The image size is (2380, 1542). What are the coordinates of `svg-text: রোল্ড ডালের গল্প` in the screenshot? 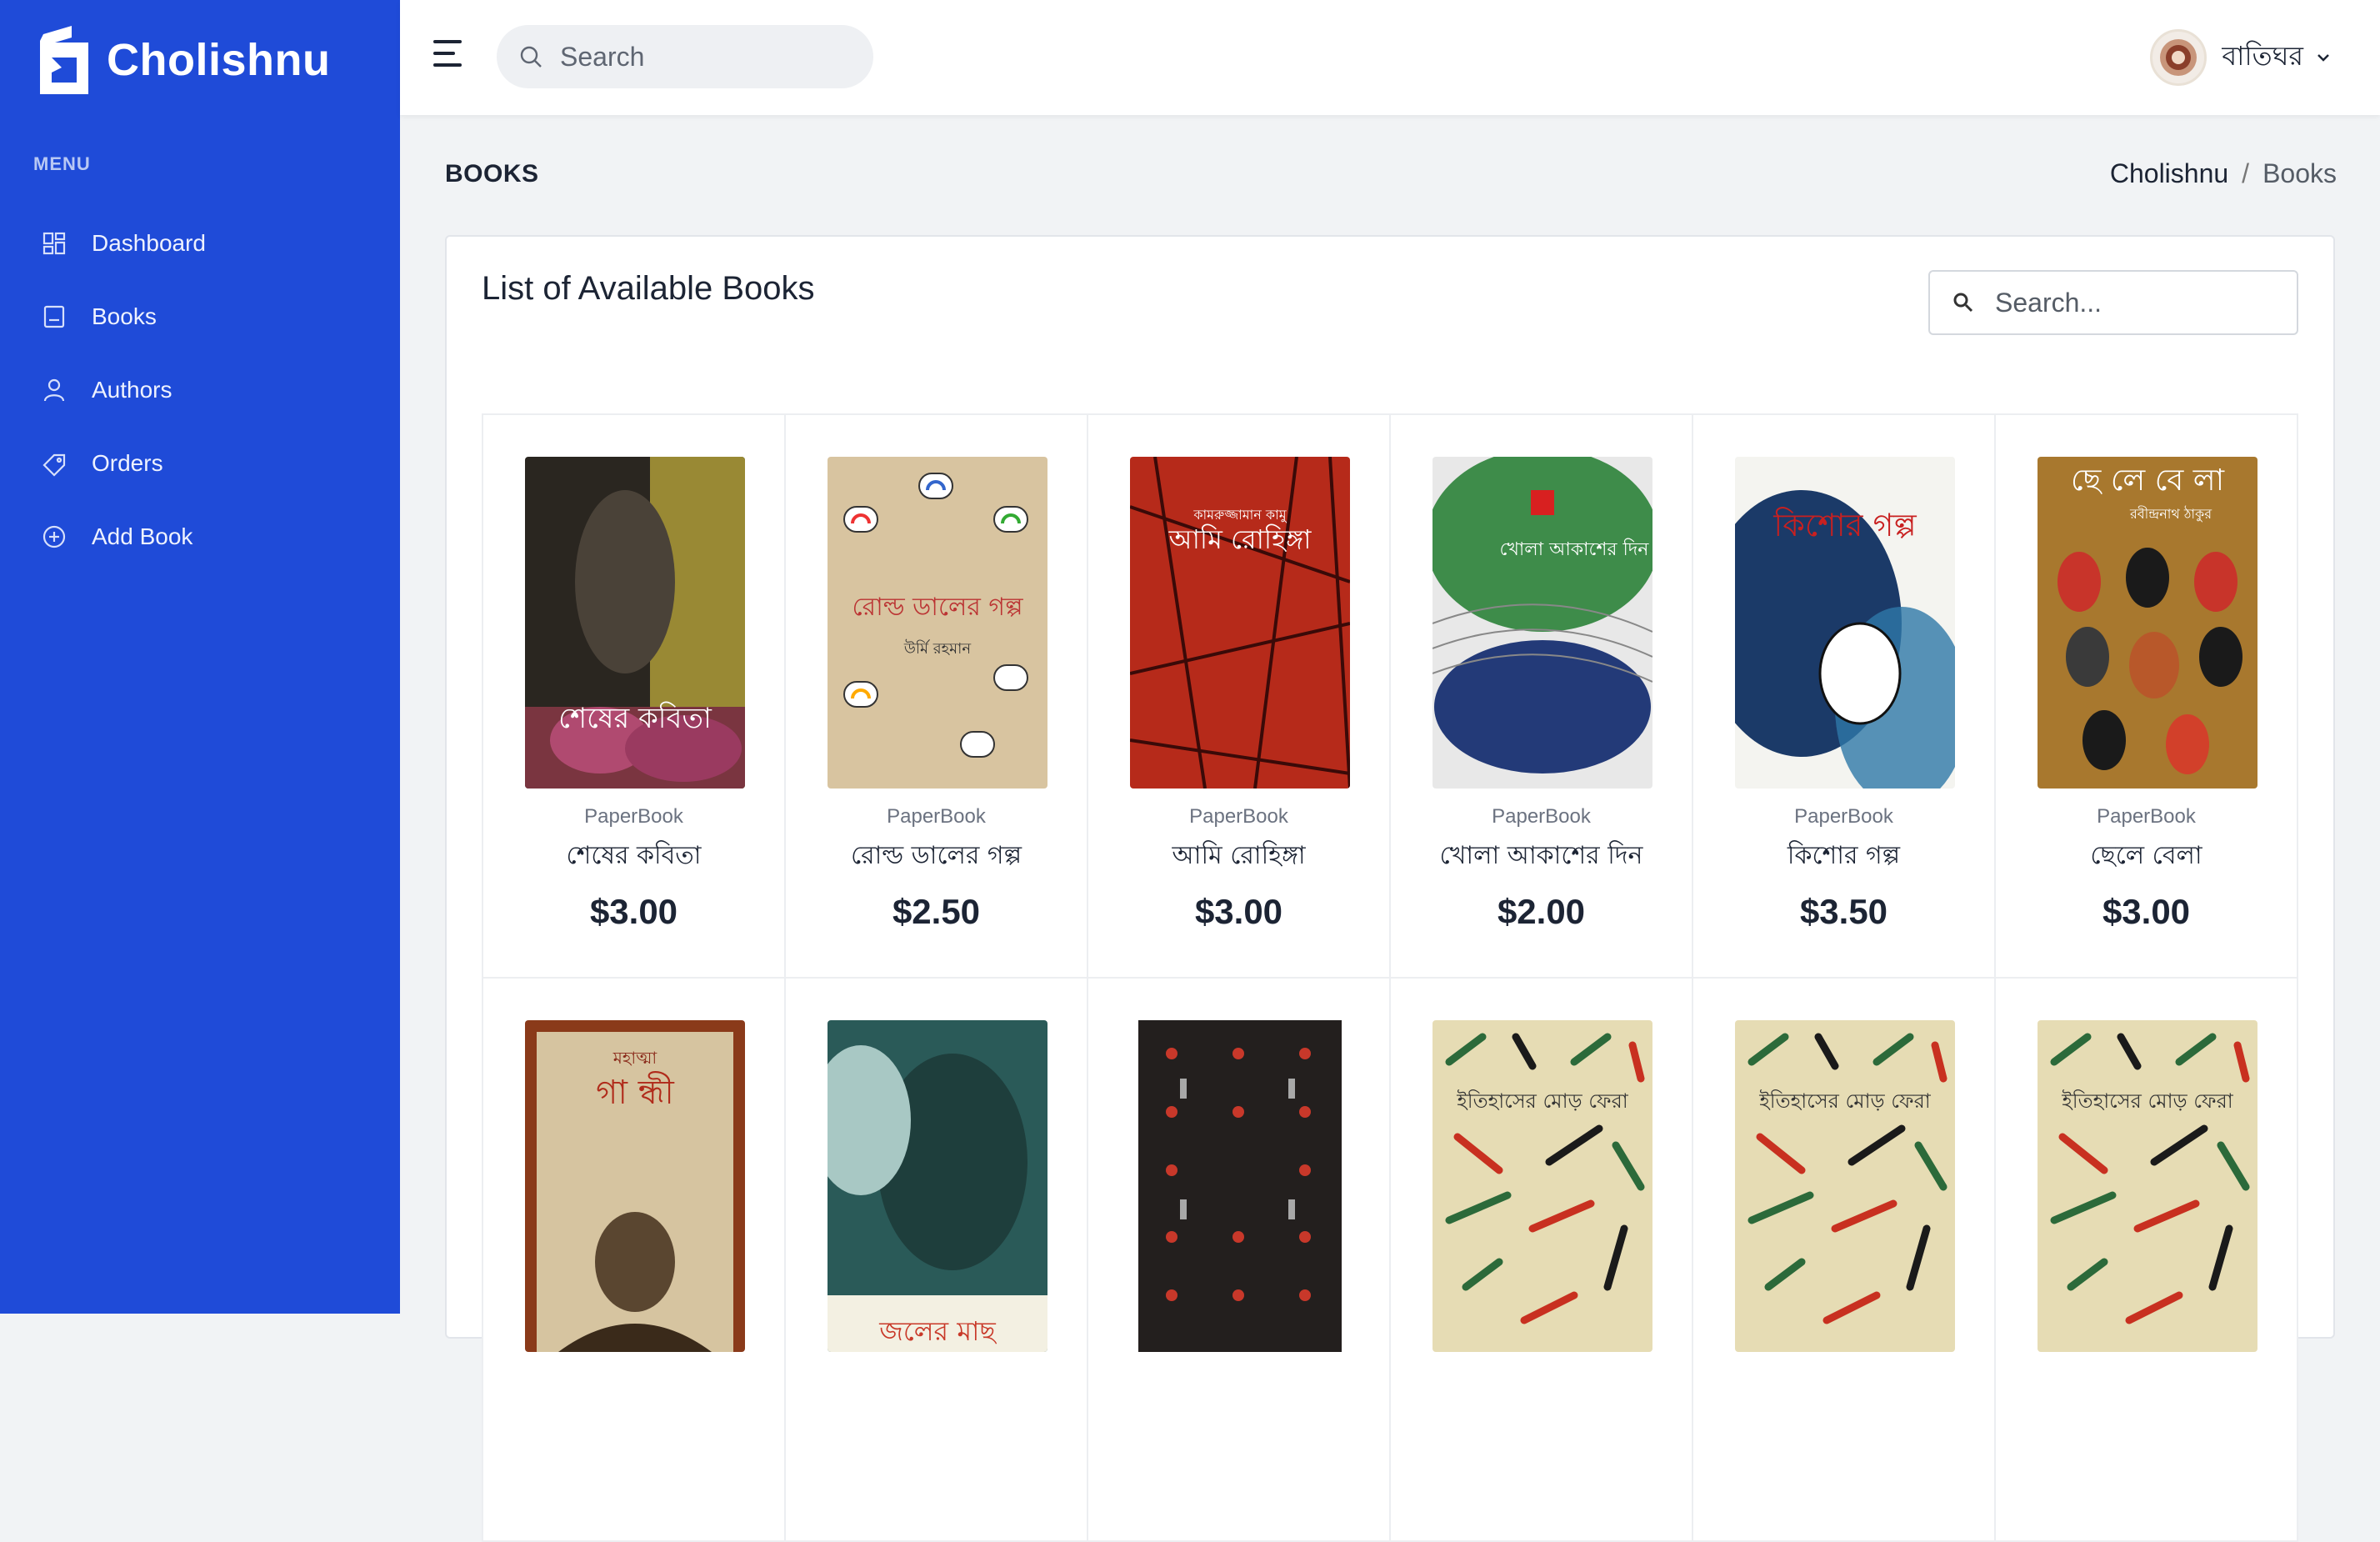 It's located at (937, 607).